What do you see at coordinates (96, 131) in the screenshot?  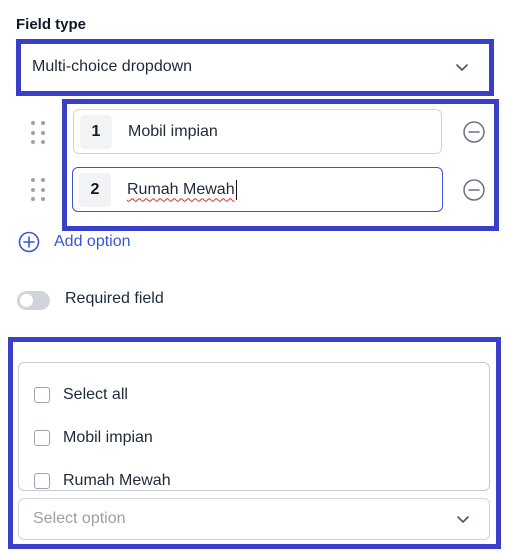 I see `option-number: 1` at bounding box center [96, 131].